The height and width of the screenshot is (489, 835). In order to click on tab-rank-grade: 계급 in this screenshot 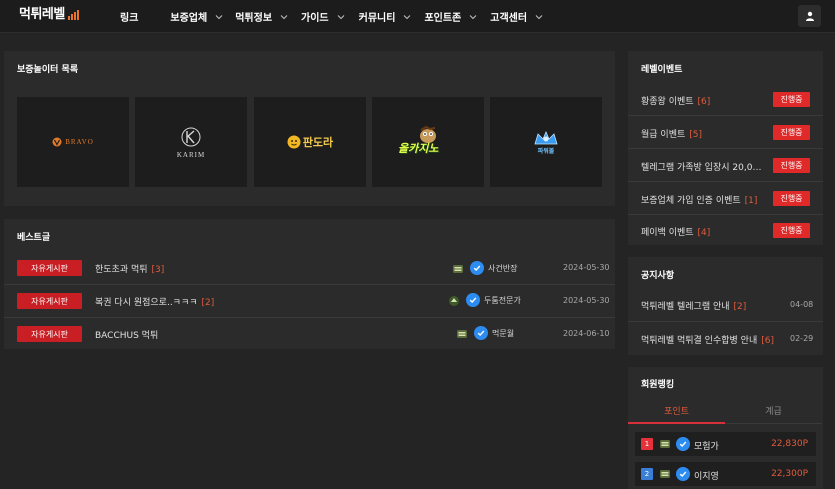, I will do `click(773, 411)`.